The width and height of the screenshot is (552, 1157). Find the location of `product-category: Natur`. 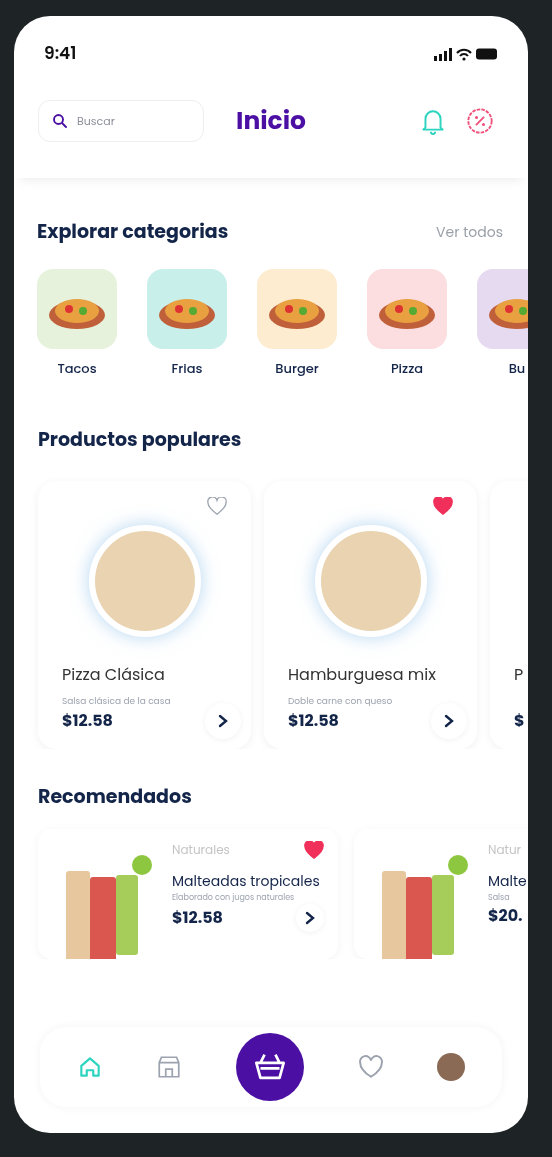

product-category: Natur is located at coordinates (505, 850).